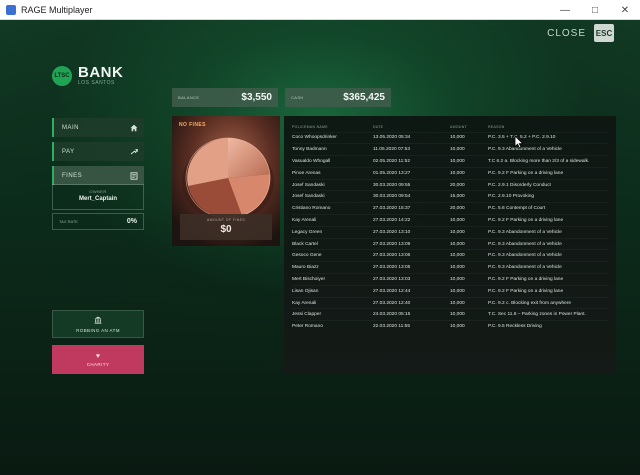  Describe the element at coordinates (332, 267) in the screenshot. I see `policeman-cell: Mauro Biazz` at that location.